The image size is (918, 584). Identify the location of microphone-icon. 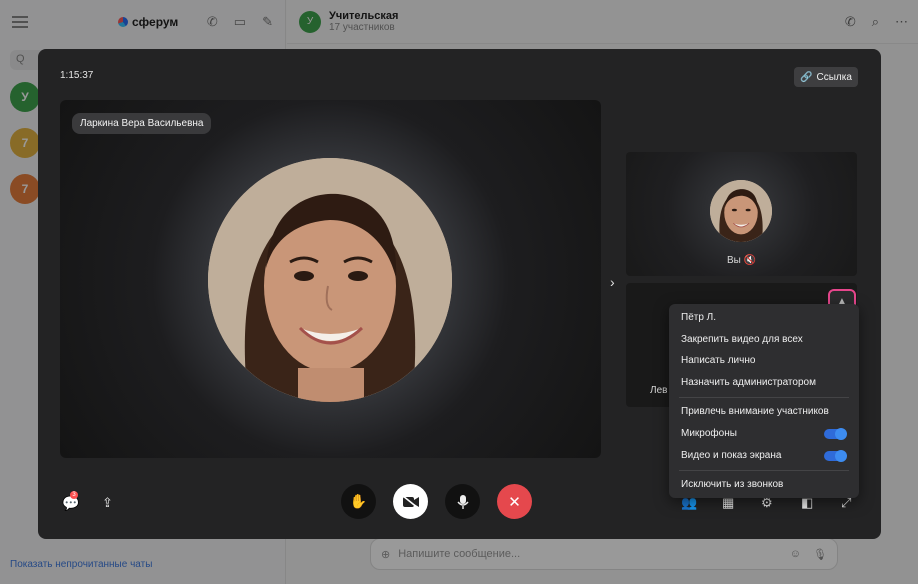
(462, 501).